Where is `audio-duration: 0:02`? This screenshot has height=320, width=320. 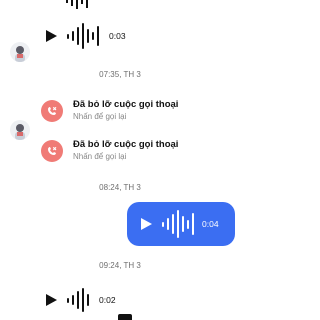 audio-duration: 0:02 is located at coordinates (107, 300).